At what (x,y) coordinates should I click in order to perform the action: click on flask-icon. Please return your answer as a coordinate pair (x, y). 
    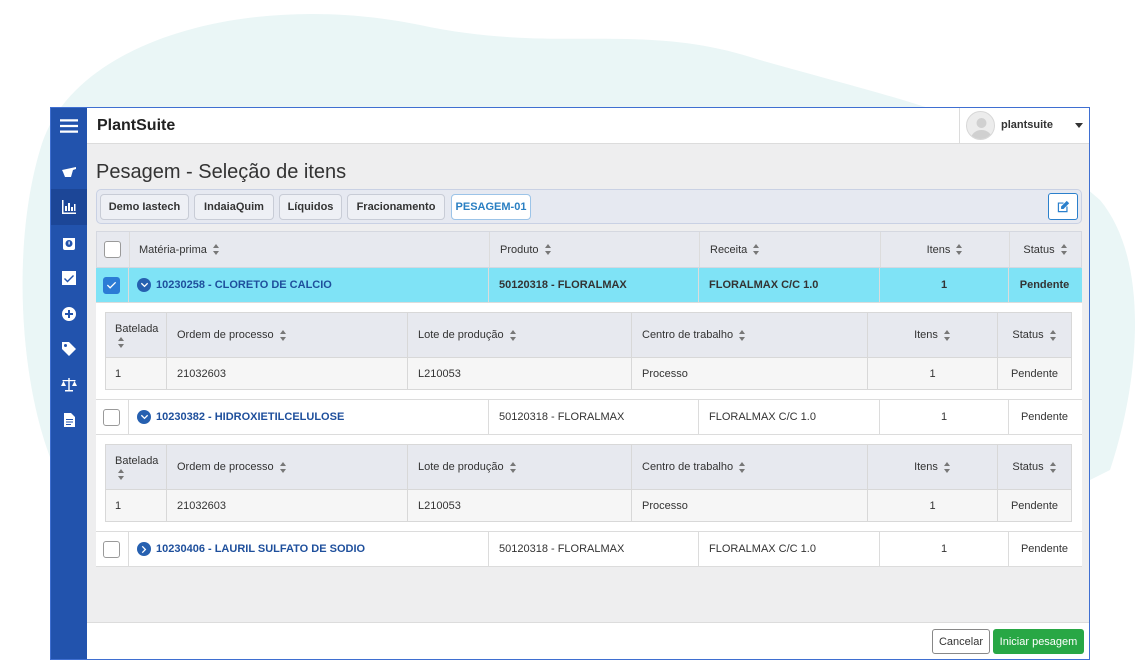
    Looking at the image, I should click on (69, 172).